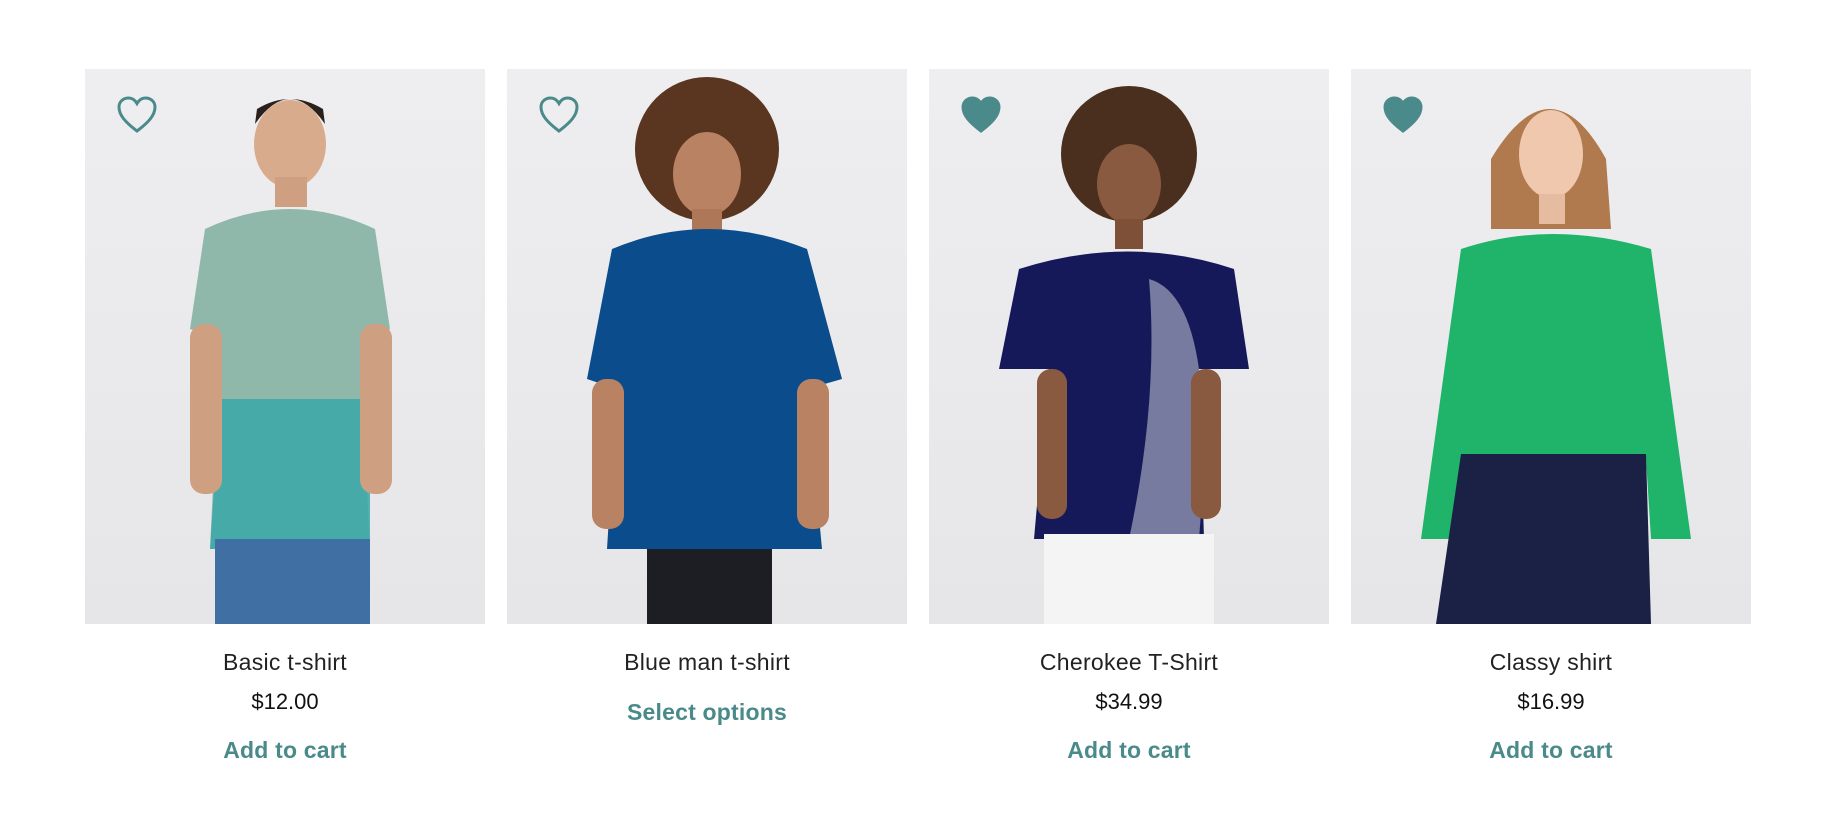 The height and width of the screenshot is (832, 1840). Describe the element at coordinates (707, 712) in the screenshot. I see `select-options-button: Select options` at that location.